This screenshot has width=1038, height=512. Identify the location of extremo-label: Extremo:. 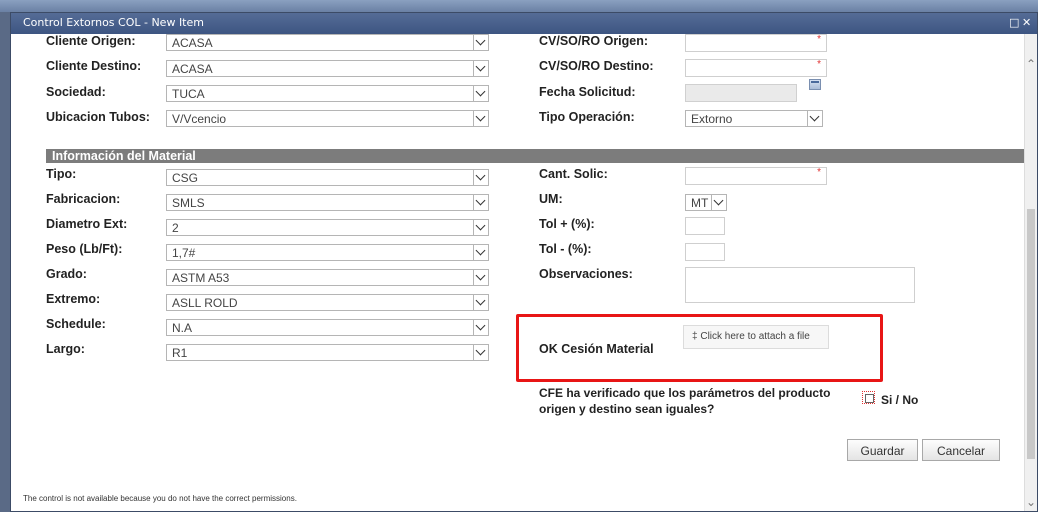
(73, 299).